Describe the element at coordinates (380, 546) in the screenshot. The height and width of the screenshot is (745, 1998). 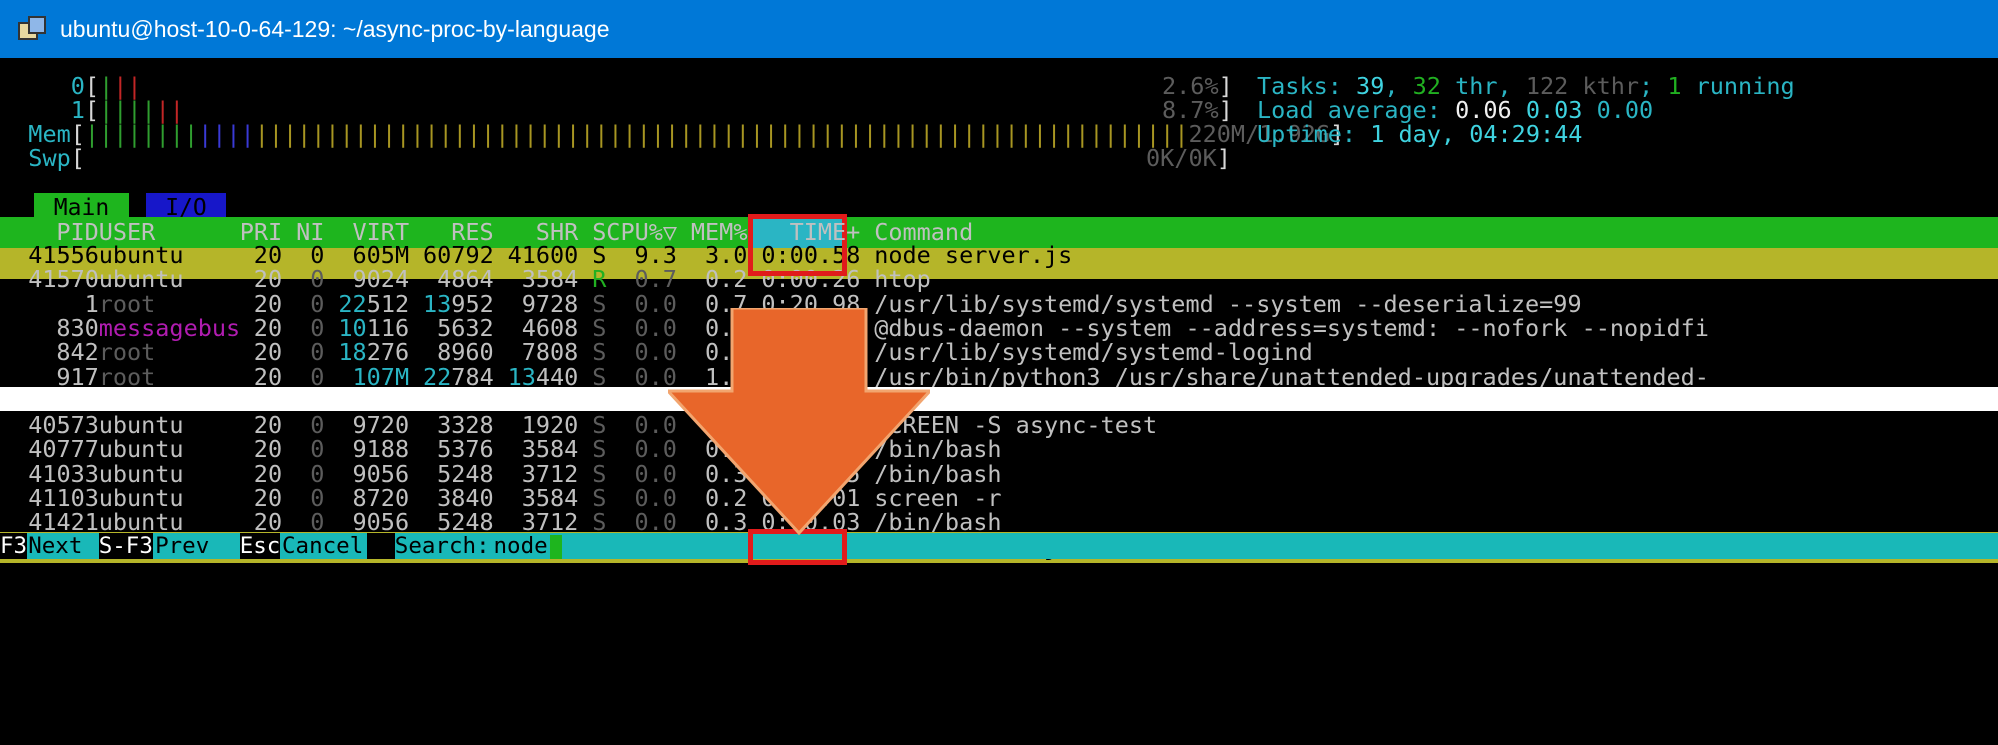
I see `footer-spacer` at that location.